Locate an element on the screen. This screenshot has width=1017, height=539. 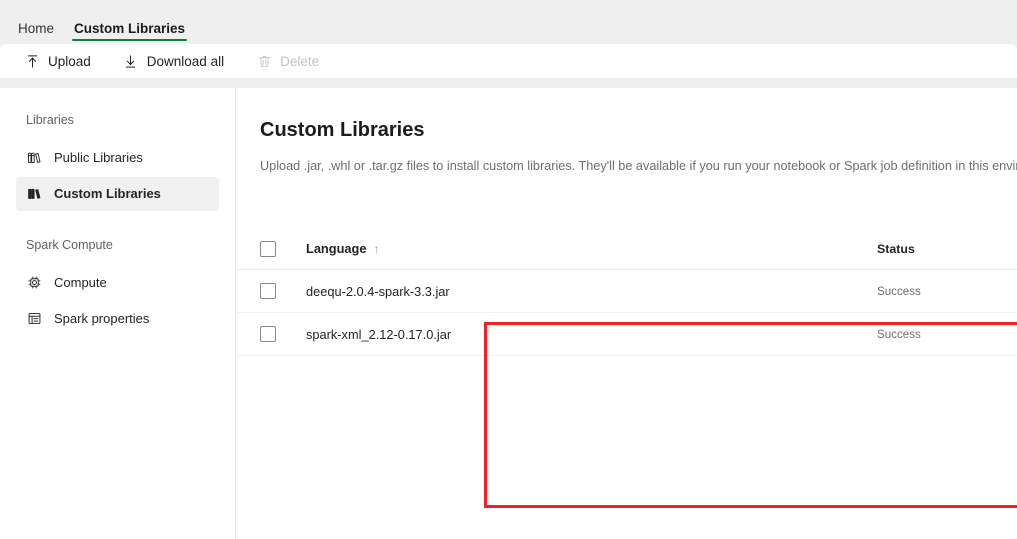
select-all-checkbox is located at coordinates (268, 248).